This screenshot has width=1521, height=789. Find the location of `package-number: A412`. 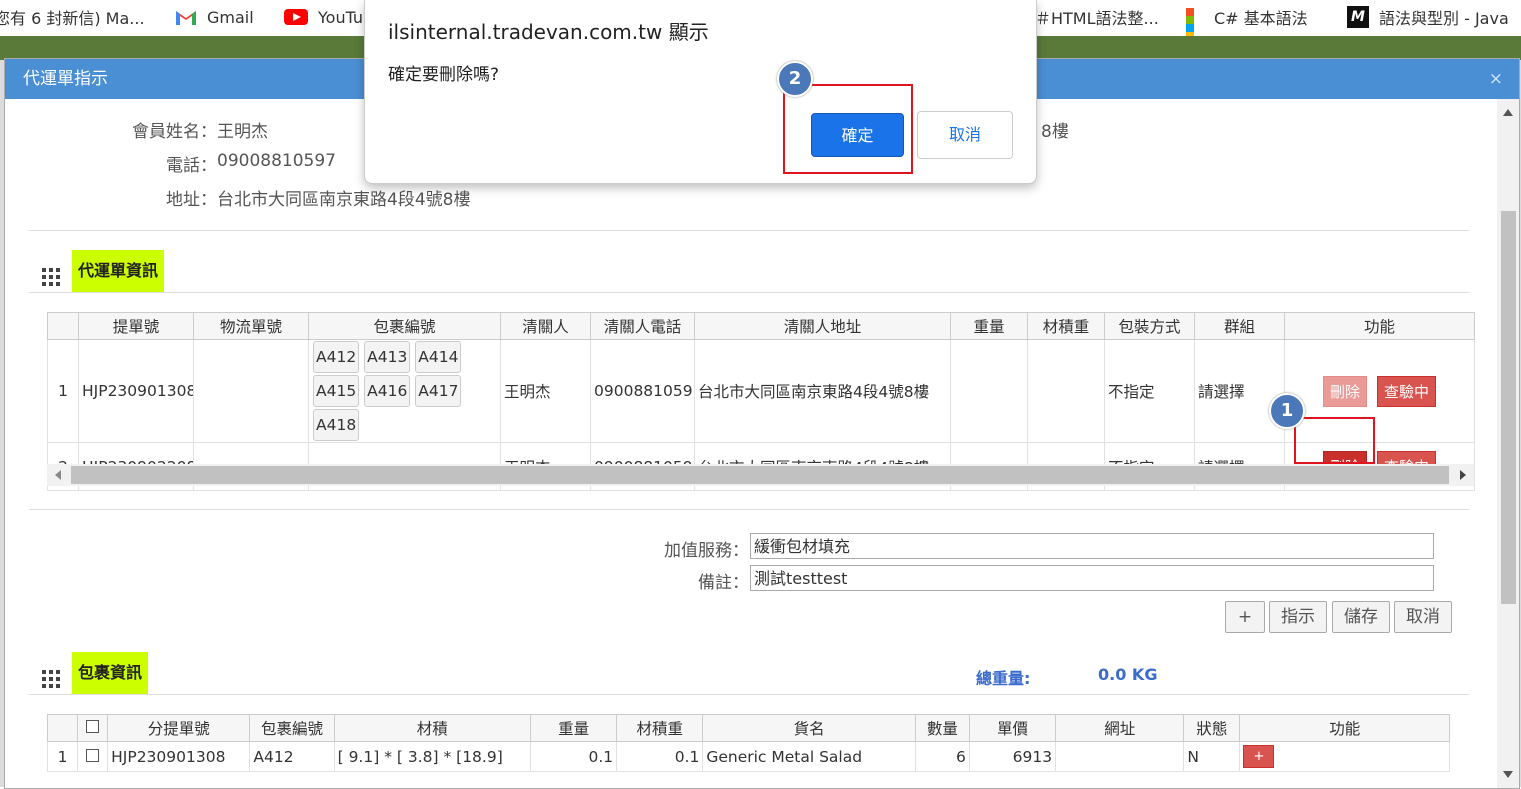

package-number: A412 is located at coordinates (292, 756).